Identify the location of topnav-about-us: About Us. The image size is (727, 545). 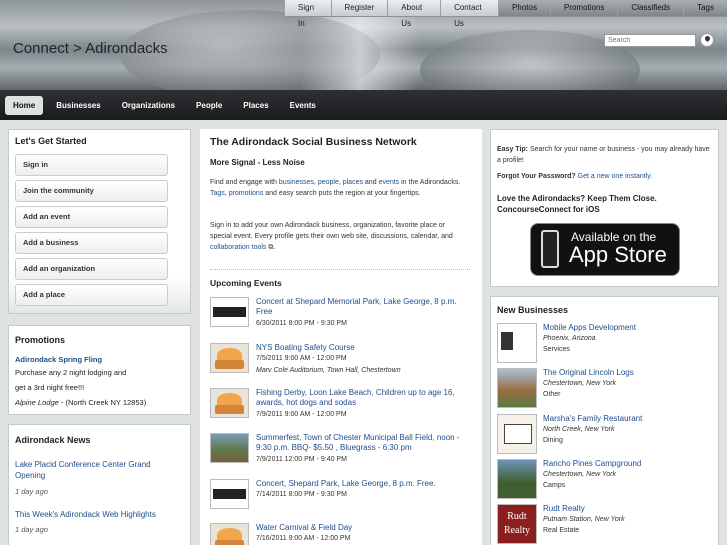
(414, 14).